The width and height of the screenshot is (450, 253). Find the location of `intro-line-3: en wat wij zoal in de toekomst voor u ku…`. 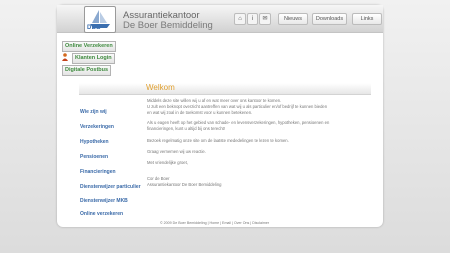

intro-line-3: en wat wij zoal in de toekomst voor u ku… is located at coordinates (200, 112).